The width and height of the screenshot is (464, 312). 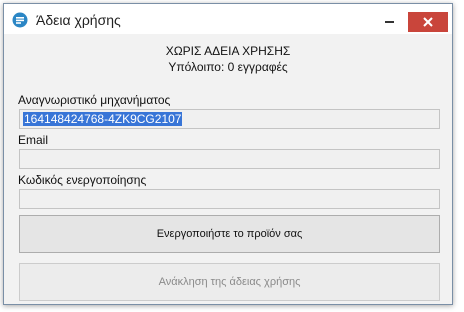 I want to click on email-label: Email, so click(x=33, y=140).